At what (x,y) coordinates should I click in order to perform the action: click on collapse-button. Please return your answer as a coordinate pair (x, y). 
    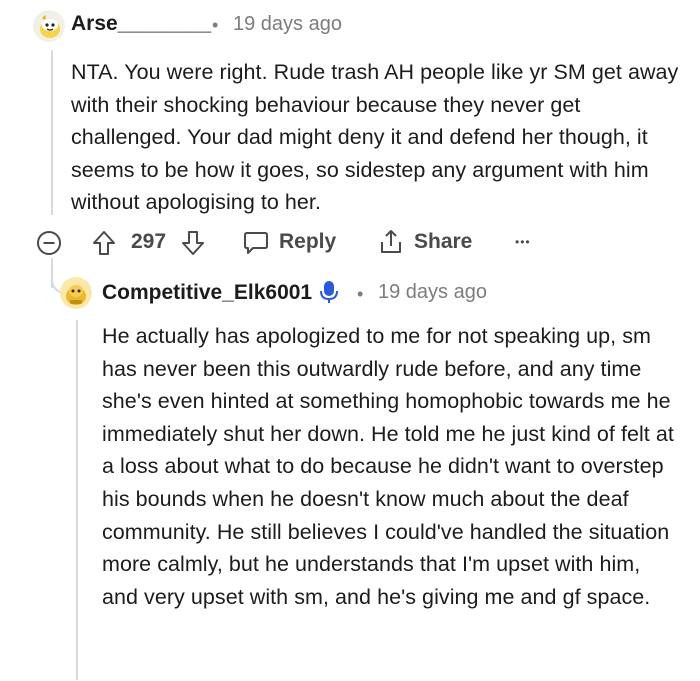
    Looking at the image, I should click on (49, 243).